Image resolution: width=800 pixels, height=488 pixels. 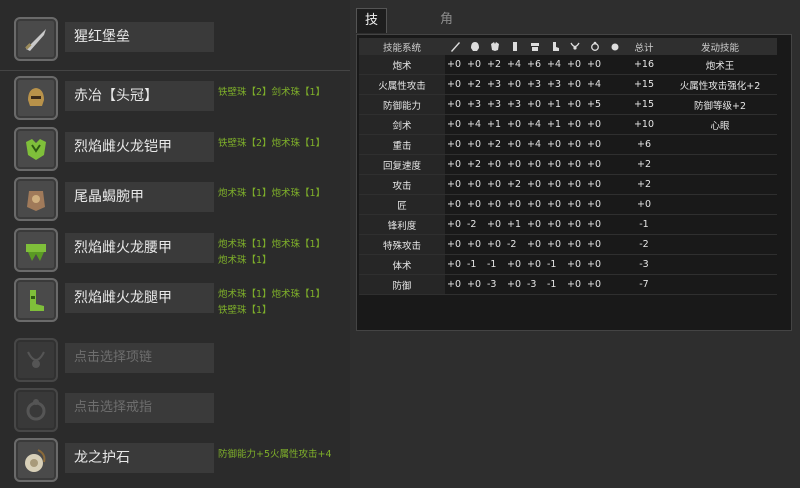 I want to click on leg-armor-icon, so click(x=36, y=300).